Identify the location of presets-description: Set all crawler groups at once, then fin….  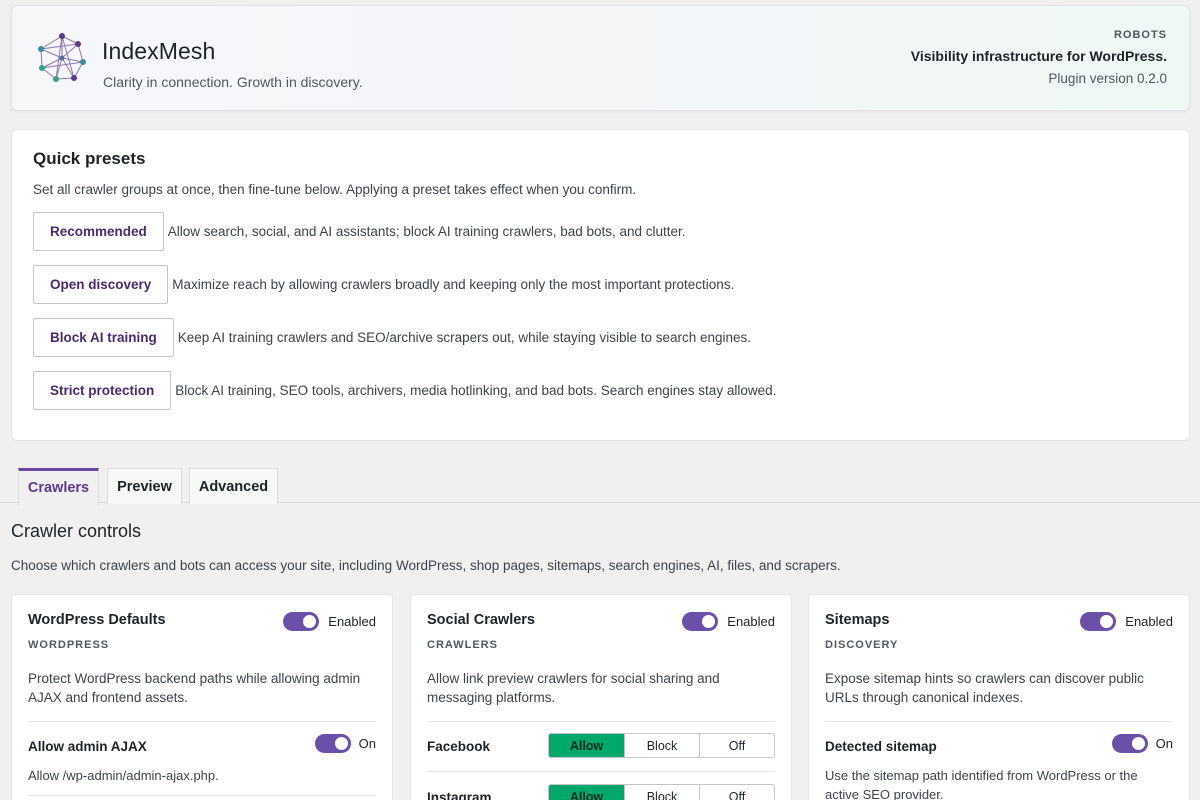
(335, 189).